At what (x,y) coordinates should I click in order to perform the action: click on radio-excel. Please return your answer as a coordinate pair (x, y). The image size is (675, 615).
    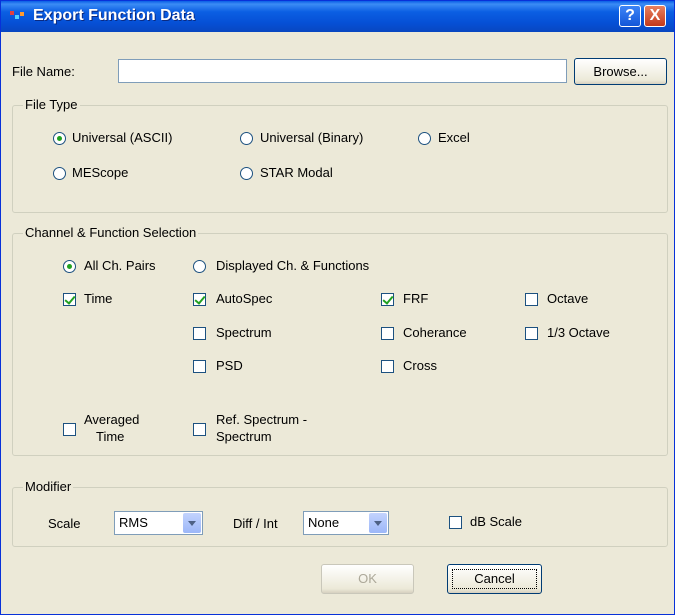
    Looking at the image, I should click on (424, 138).